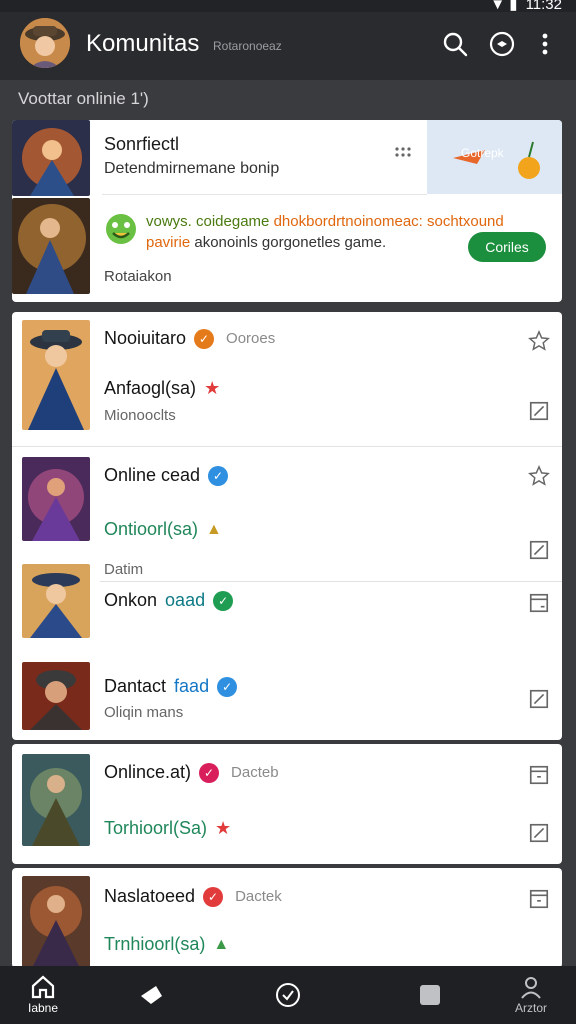  Describe the element at coordinates (131, 600) in the screenshot. I see `row-name-text: Onkon` at that location.